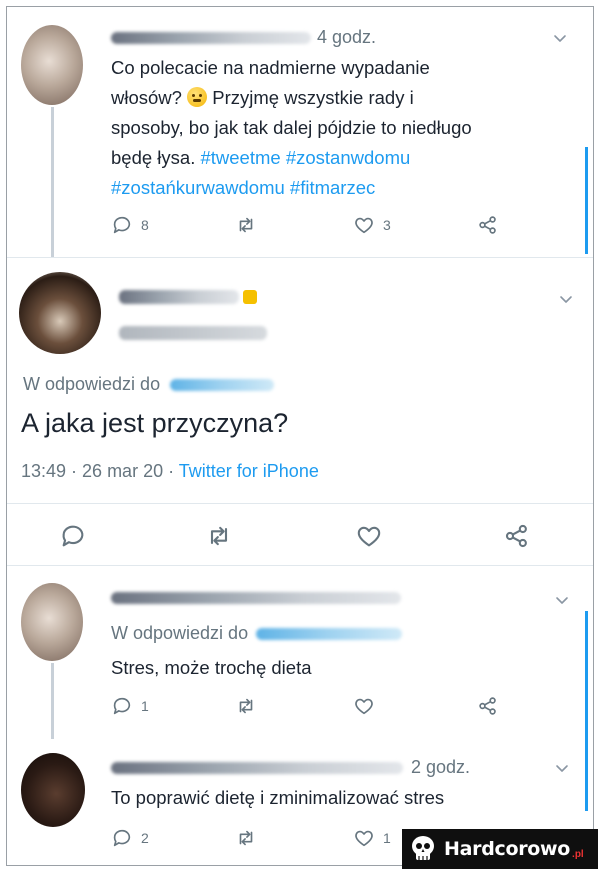  I want to click on tweet-text-part: włosów?, so click(146, 97).